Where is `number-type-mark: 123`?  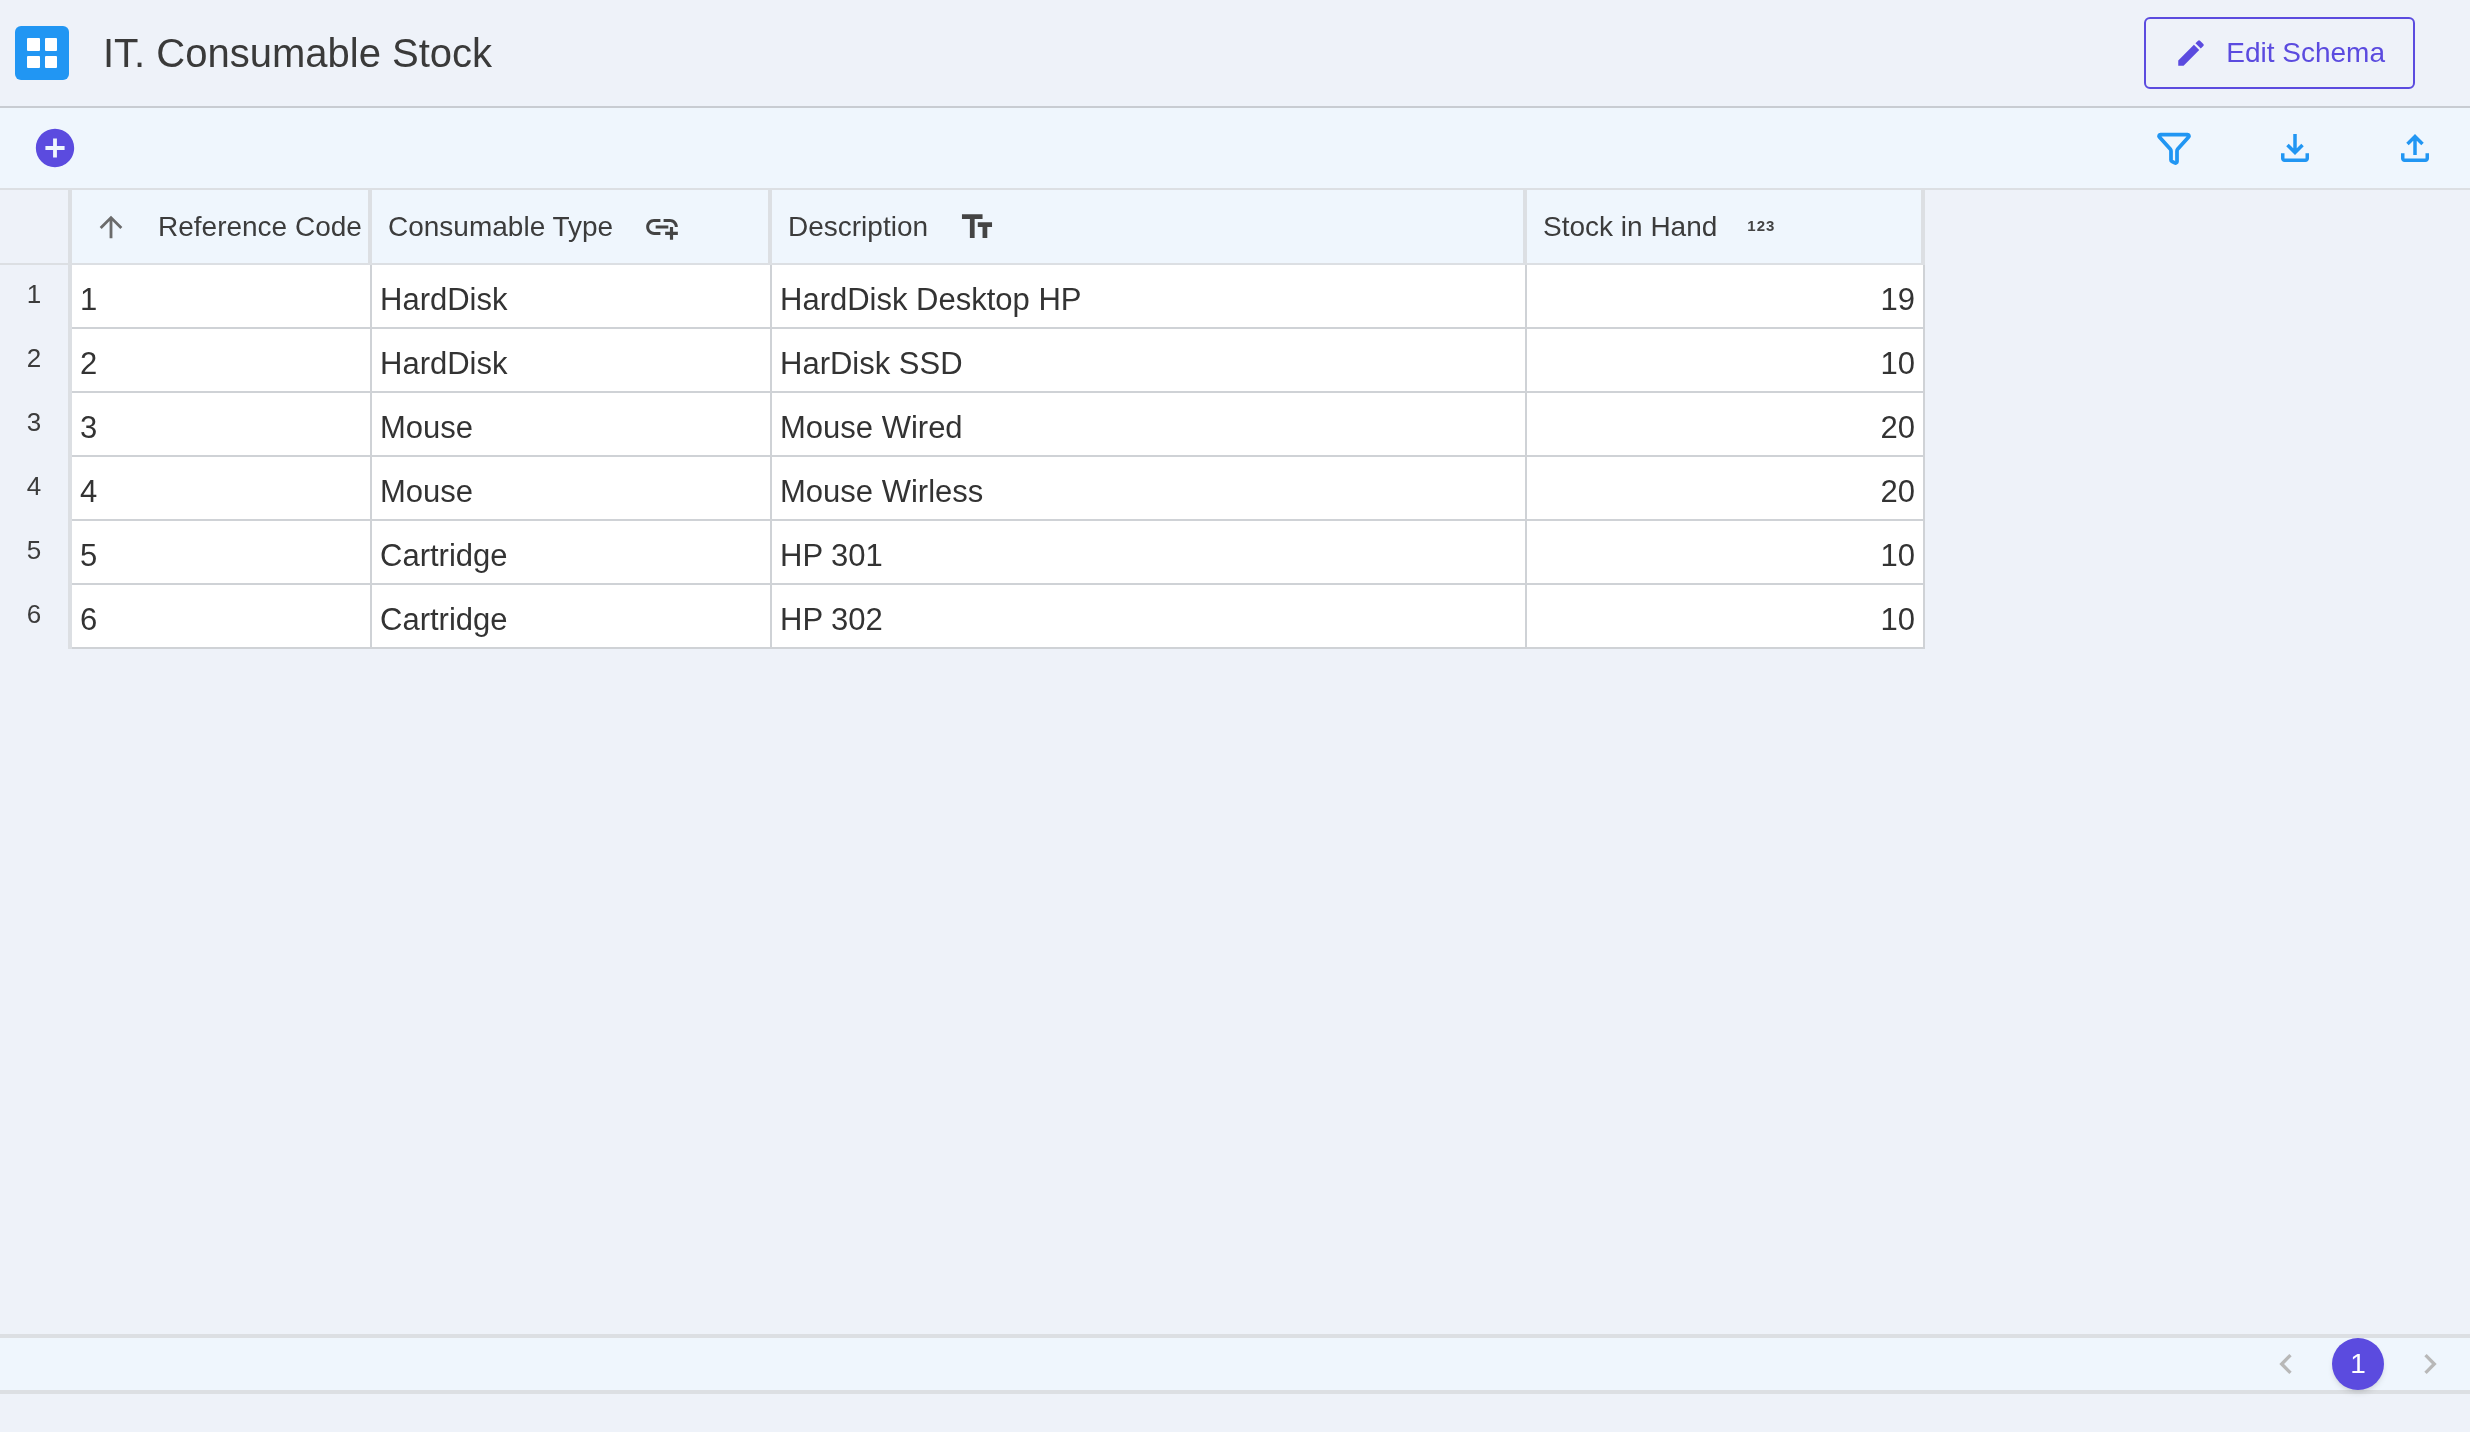
number-type-mark: 123 is located at coordinates (1761, 226).